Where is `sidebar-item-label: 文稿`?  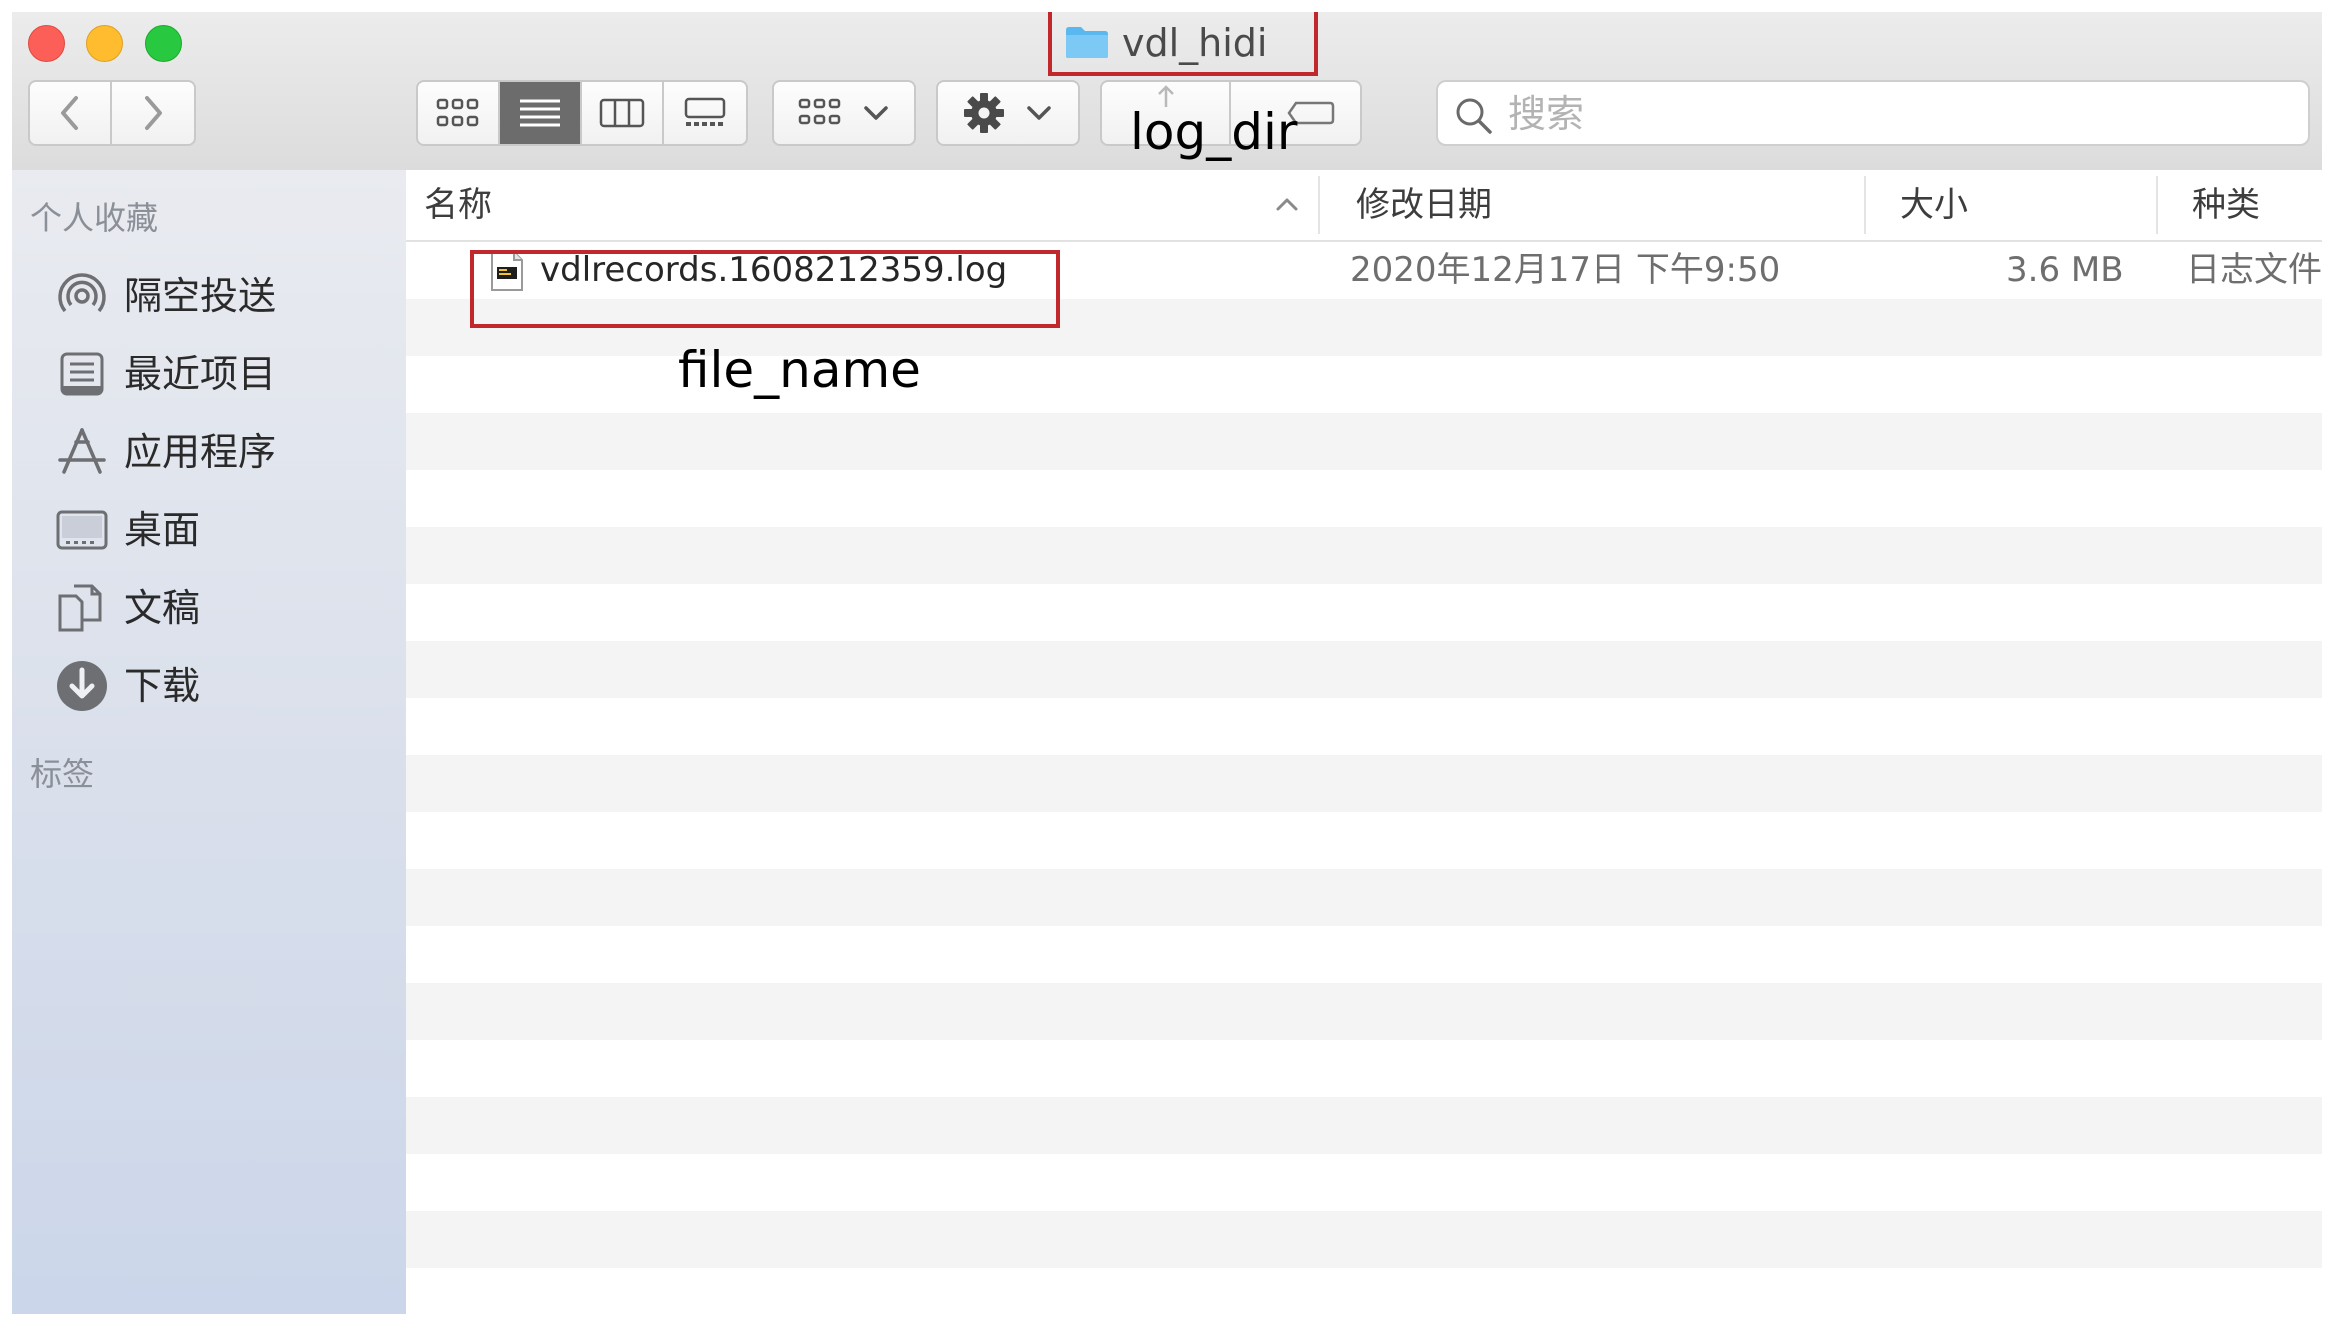
sidebar-item-label: 文稿 is located at coordinates (162, 608).